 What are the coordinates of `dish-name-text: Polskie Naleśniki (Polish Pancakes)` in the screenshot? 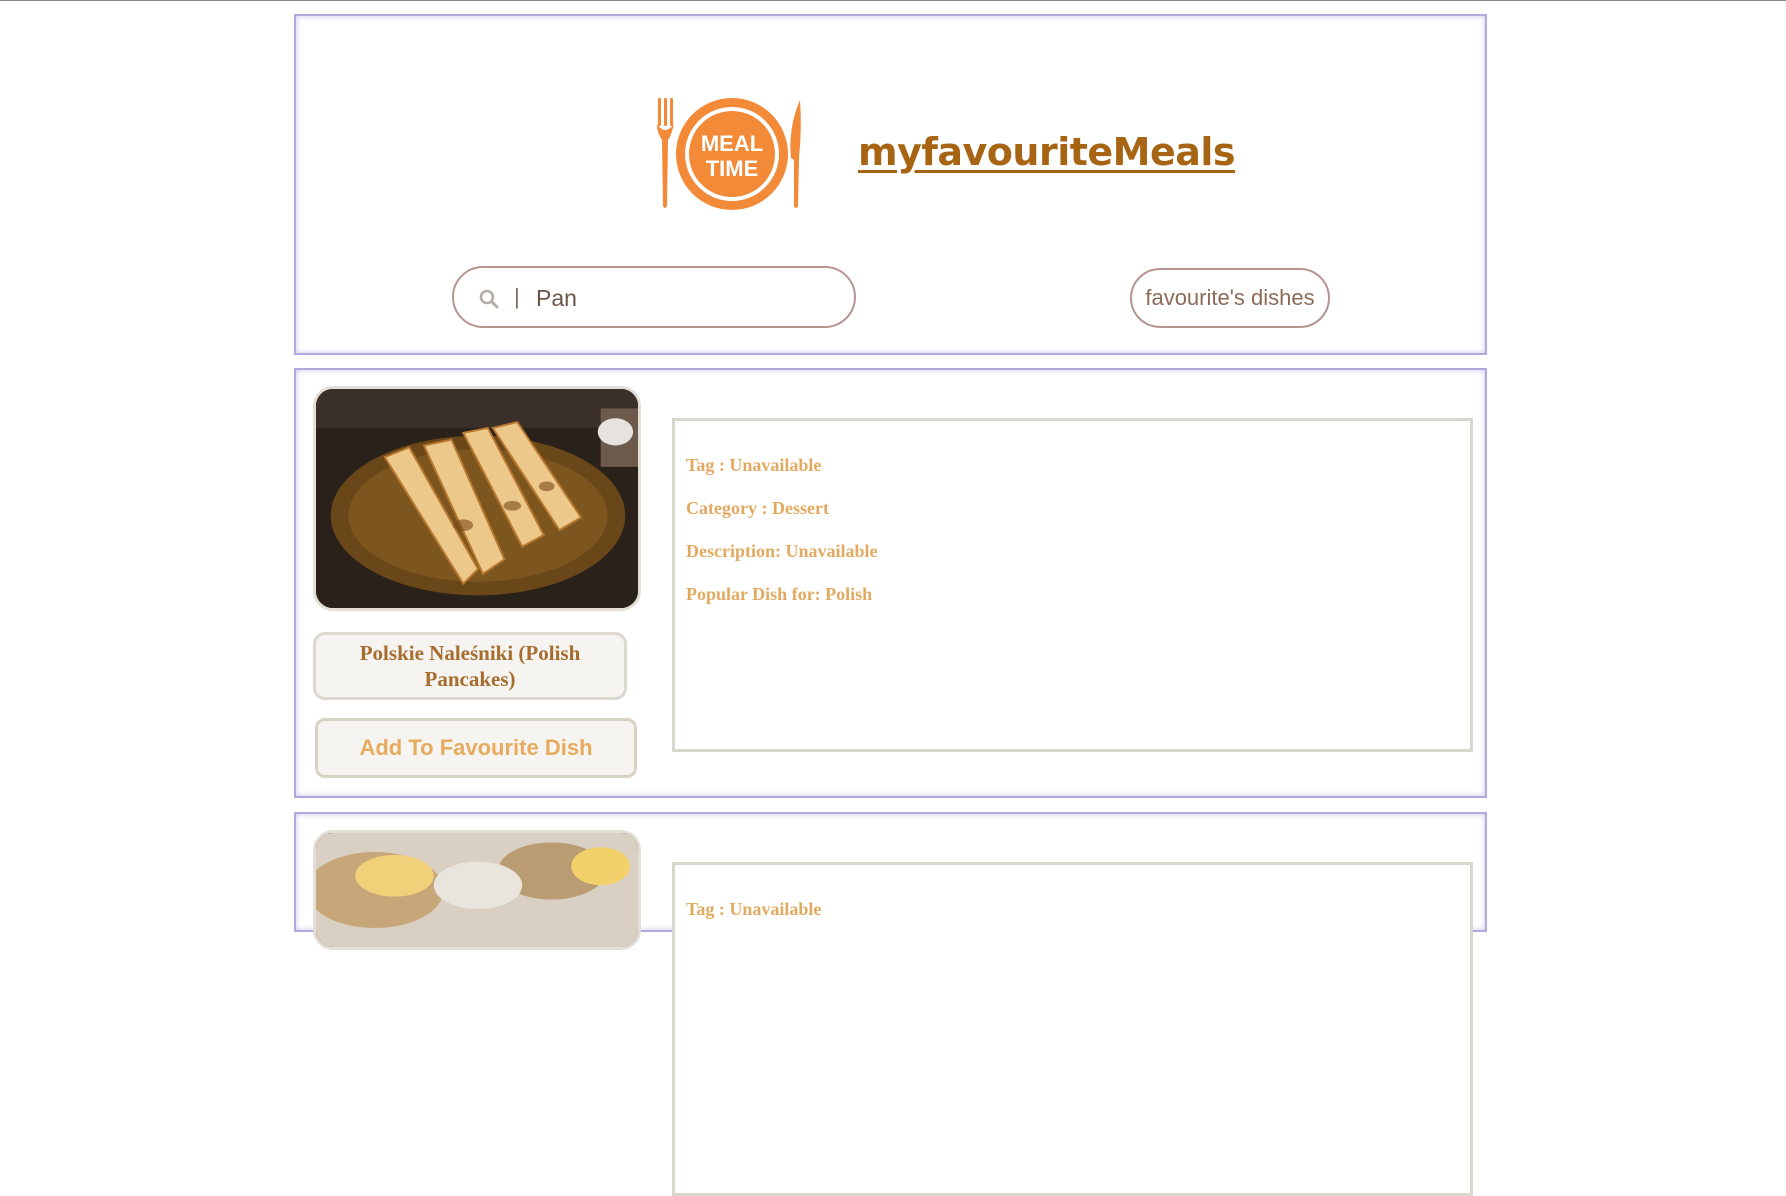 It's located at (470, 666).